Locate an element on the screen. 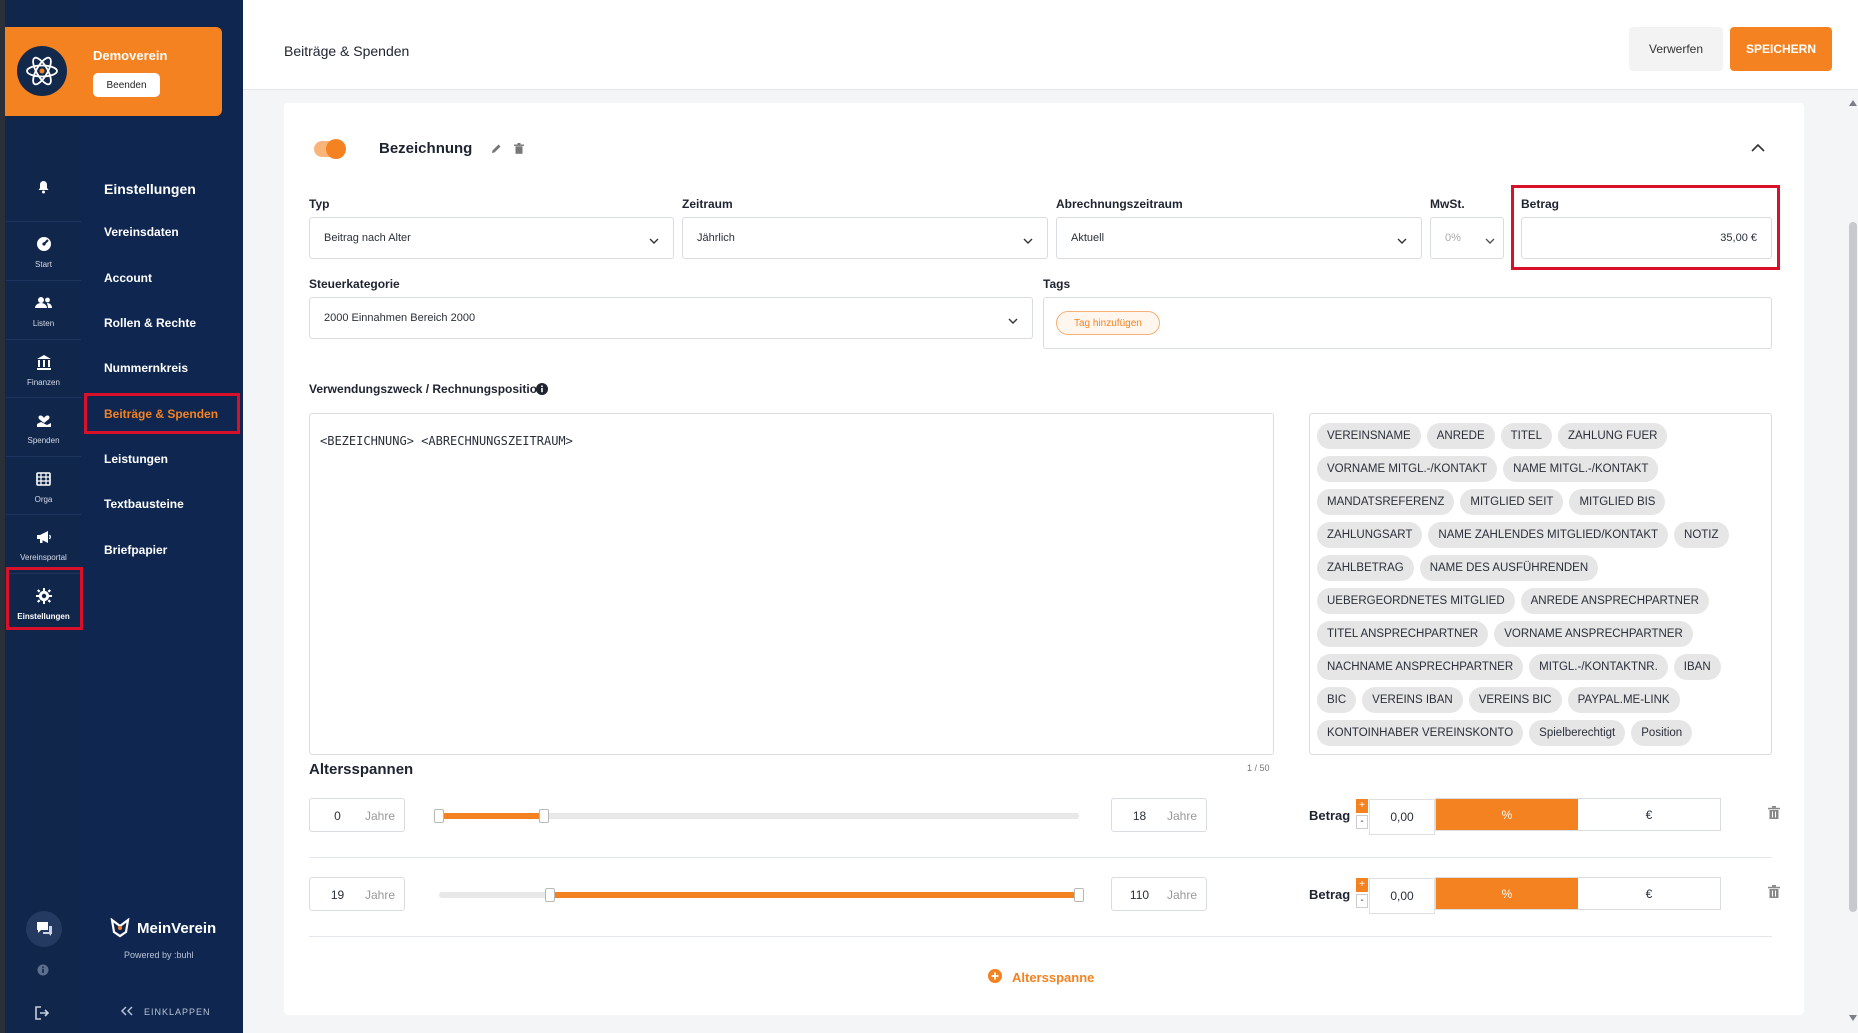 The image size is (1858, 1033). age-to-input: 110 Jahre is located at coordinates (1159, 894).